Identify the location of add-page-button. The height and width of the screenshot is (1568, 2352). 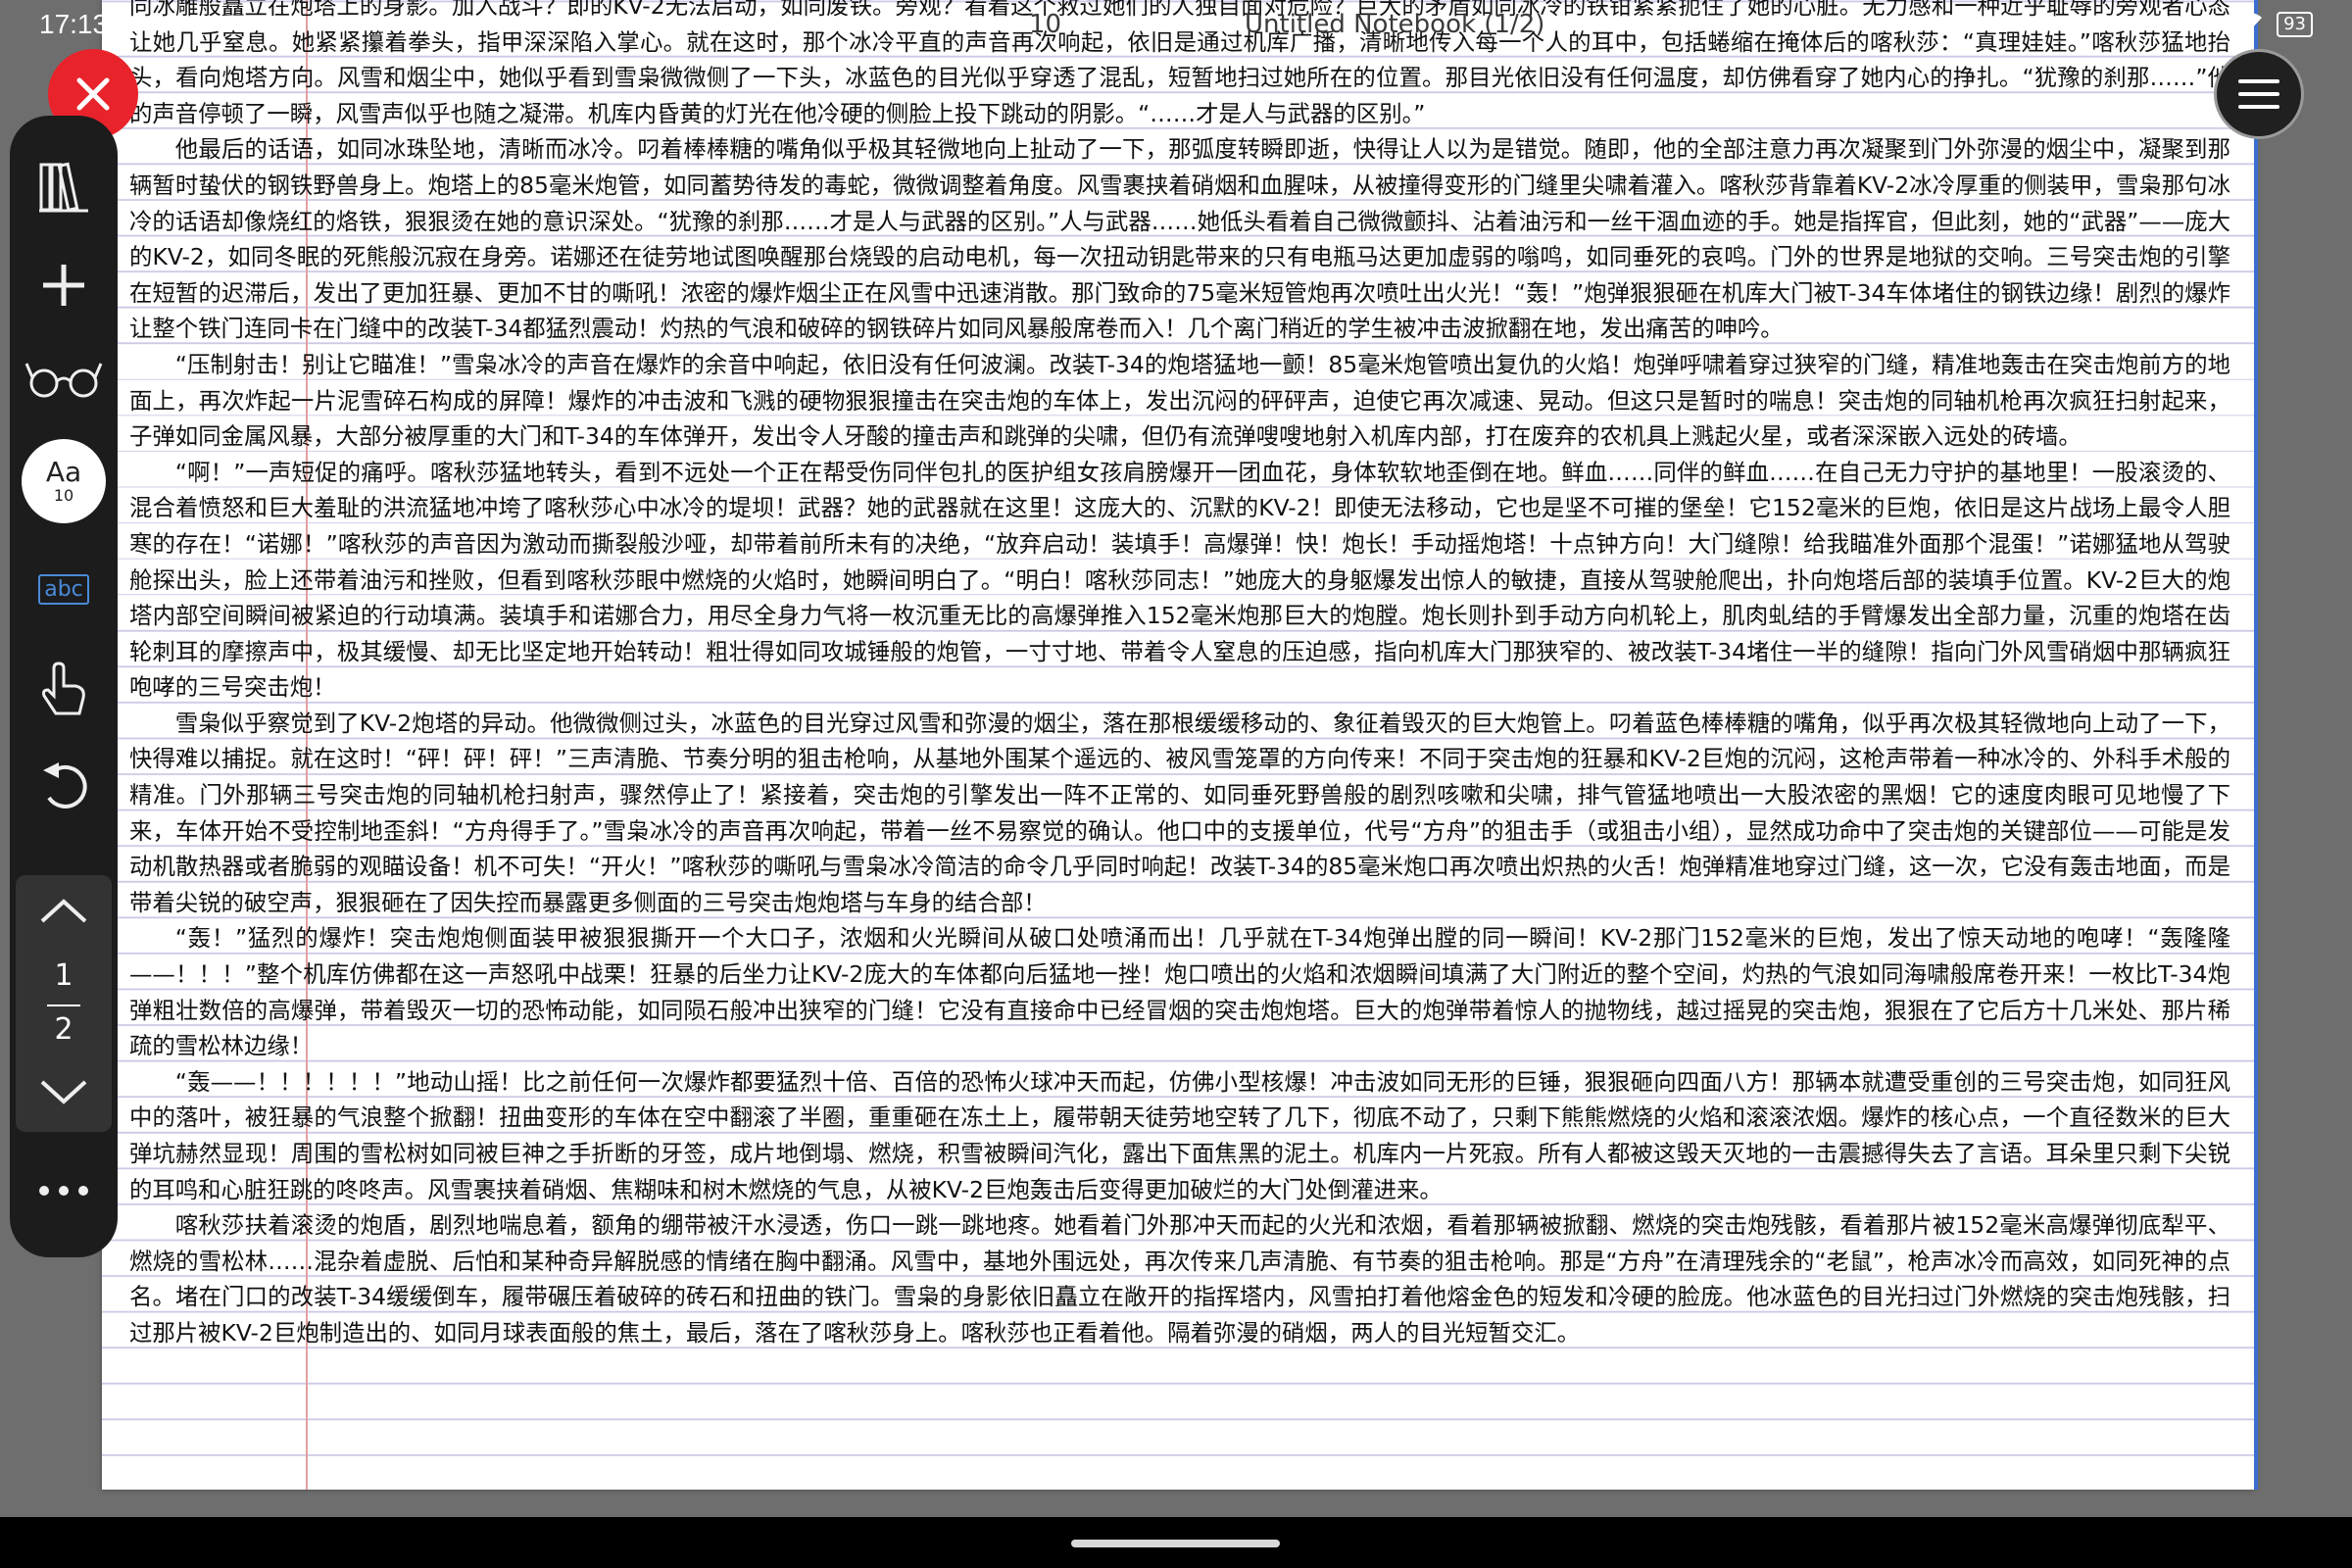
(64, 285).